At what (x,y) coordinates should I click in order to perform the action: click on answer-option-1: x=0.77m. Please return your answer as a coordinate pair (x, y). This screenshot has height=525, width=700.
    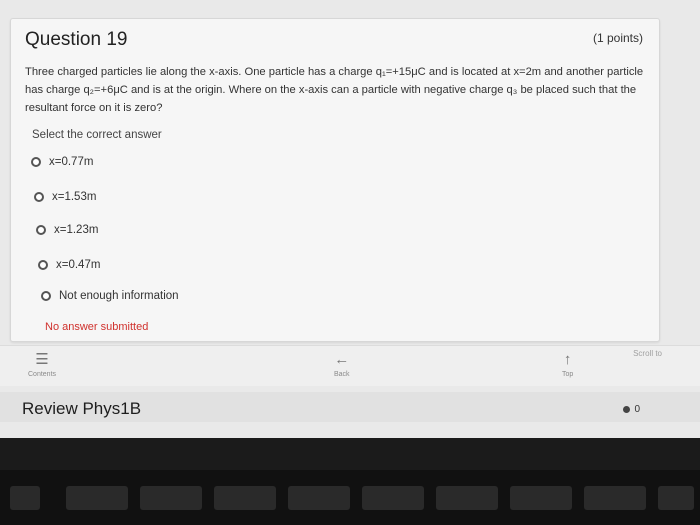
    Looking at the image, I should click on (62, 162).